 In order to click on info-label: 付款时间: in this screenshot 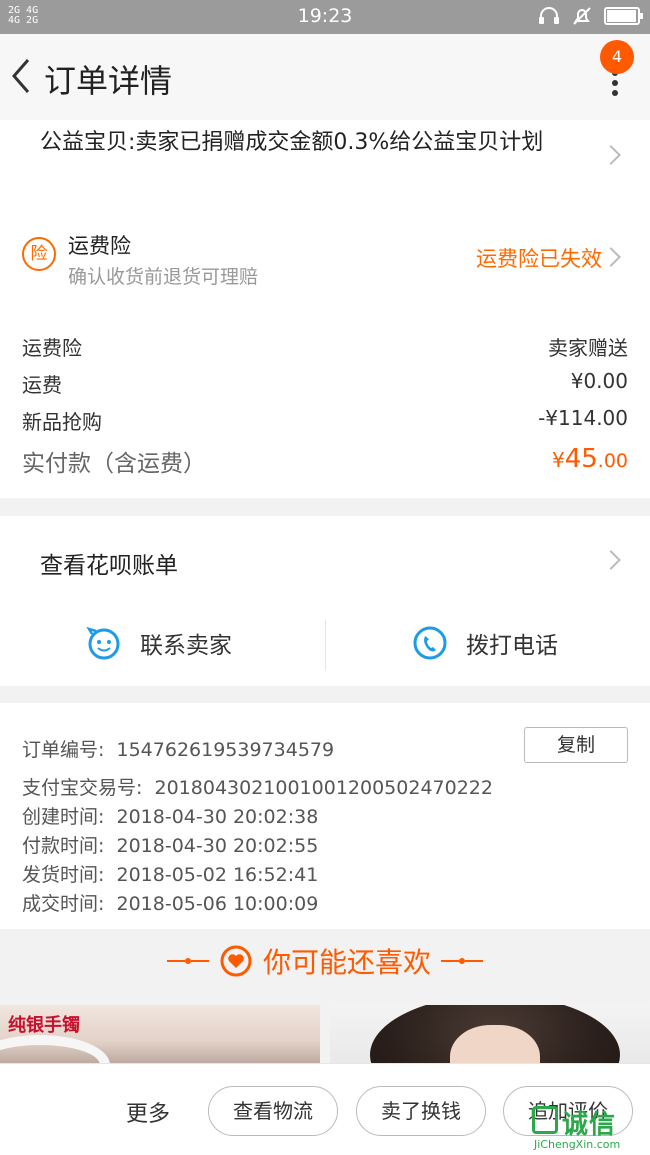, I will do `click(63, 846)`.